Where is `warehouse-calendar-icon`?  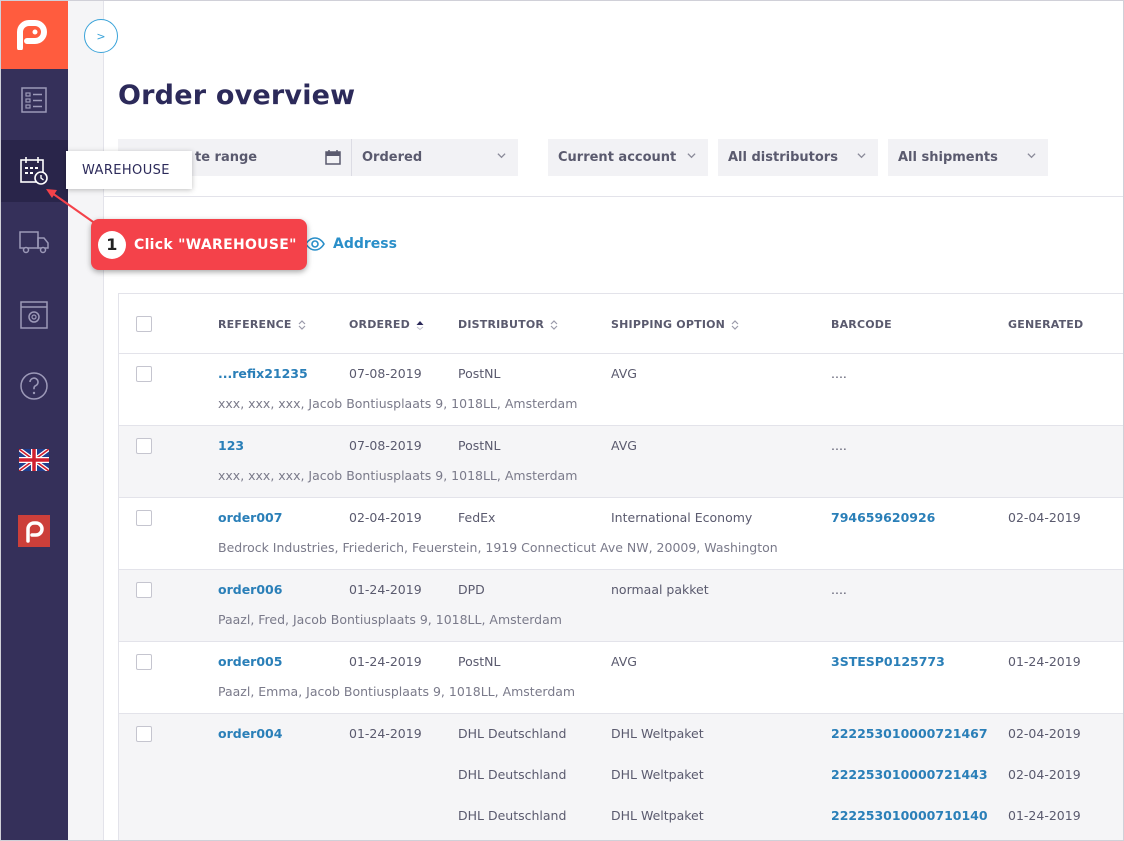 warehouse-calendar-icon is located at coordinates (34, 171).